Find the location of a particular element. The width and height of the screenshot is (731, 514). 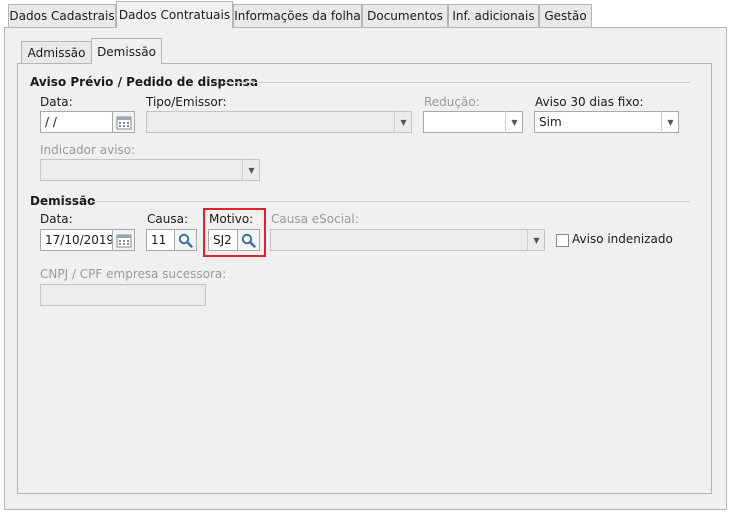

tipo-emissor-select is located at coordinates (279, 122).